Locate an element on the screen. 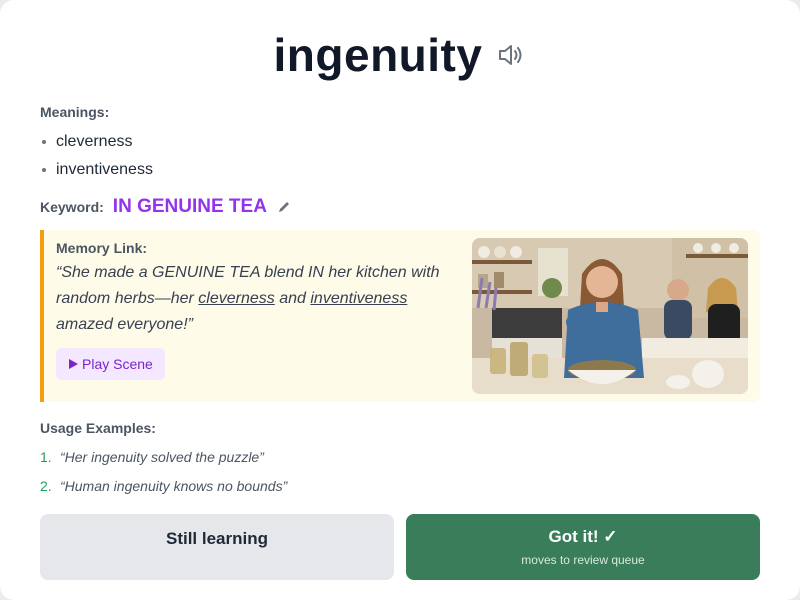 The width and height of the screenshot is (800, 600). usage-text: “Human ingenuity knows no bounds” is located at coordinates (174, 485).